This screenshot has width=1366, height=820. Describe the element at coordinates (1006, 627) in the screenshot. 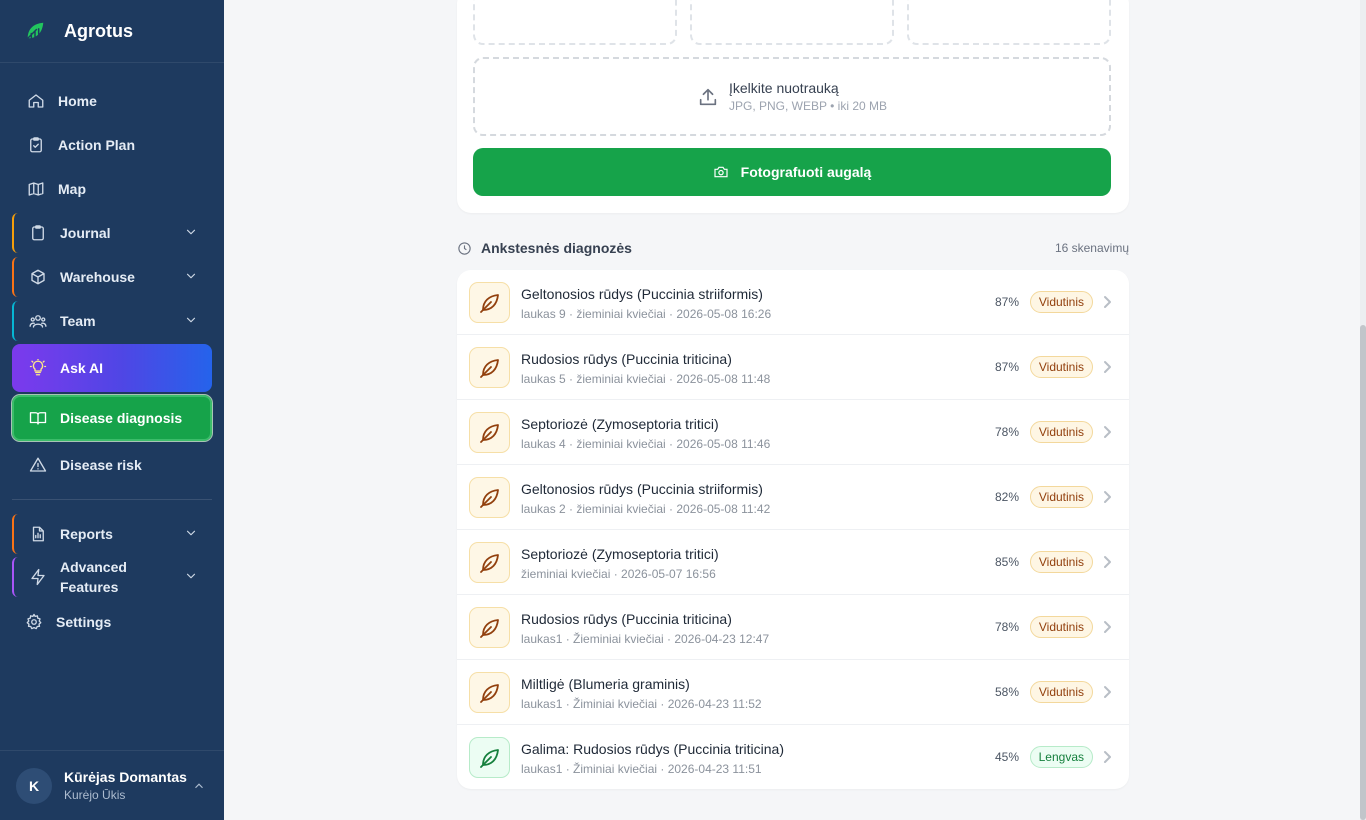

I see `confidence-percent: 78%` at that location.